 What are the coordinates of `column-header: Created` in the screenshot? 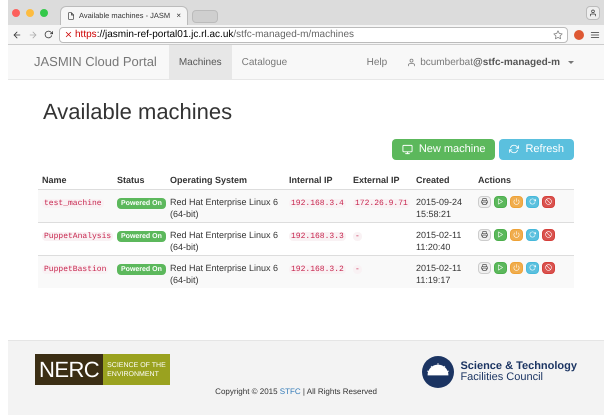 It's located at (433, 180).